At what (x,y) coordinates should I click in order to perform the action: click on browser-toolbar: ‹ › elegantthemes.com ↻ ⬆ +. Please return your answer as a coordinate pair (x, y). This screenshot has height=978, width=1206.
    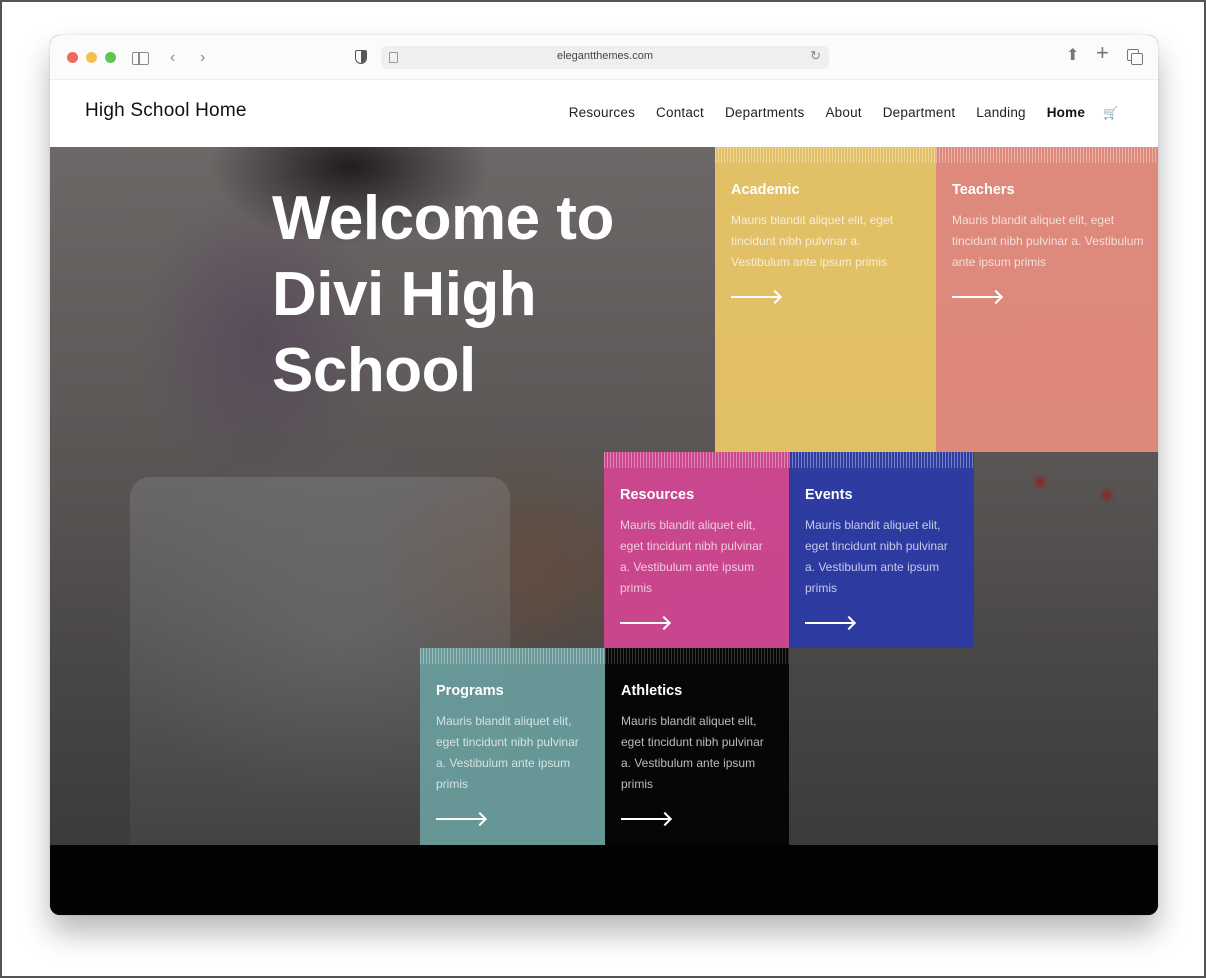
    Looking at the image, I should click on (604, 57).